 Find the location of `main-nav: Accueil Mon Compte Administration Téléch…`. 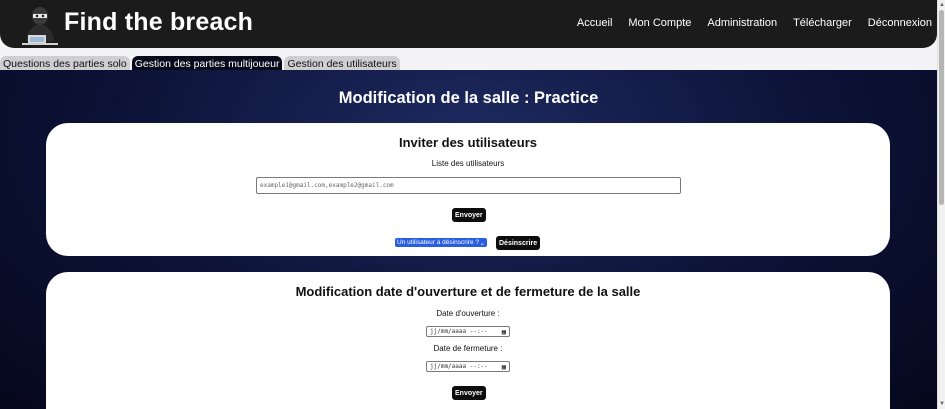

main-nav: Accueil Mon Compte Administration Téléch… is located at coordinates (746, 23).